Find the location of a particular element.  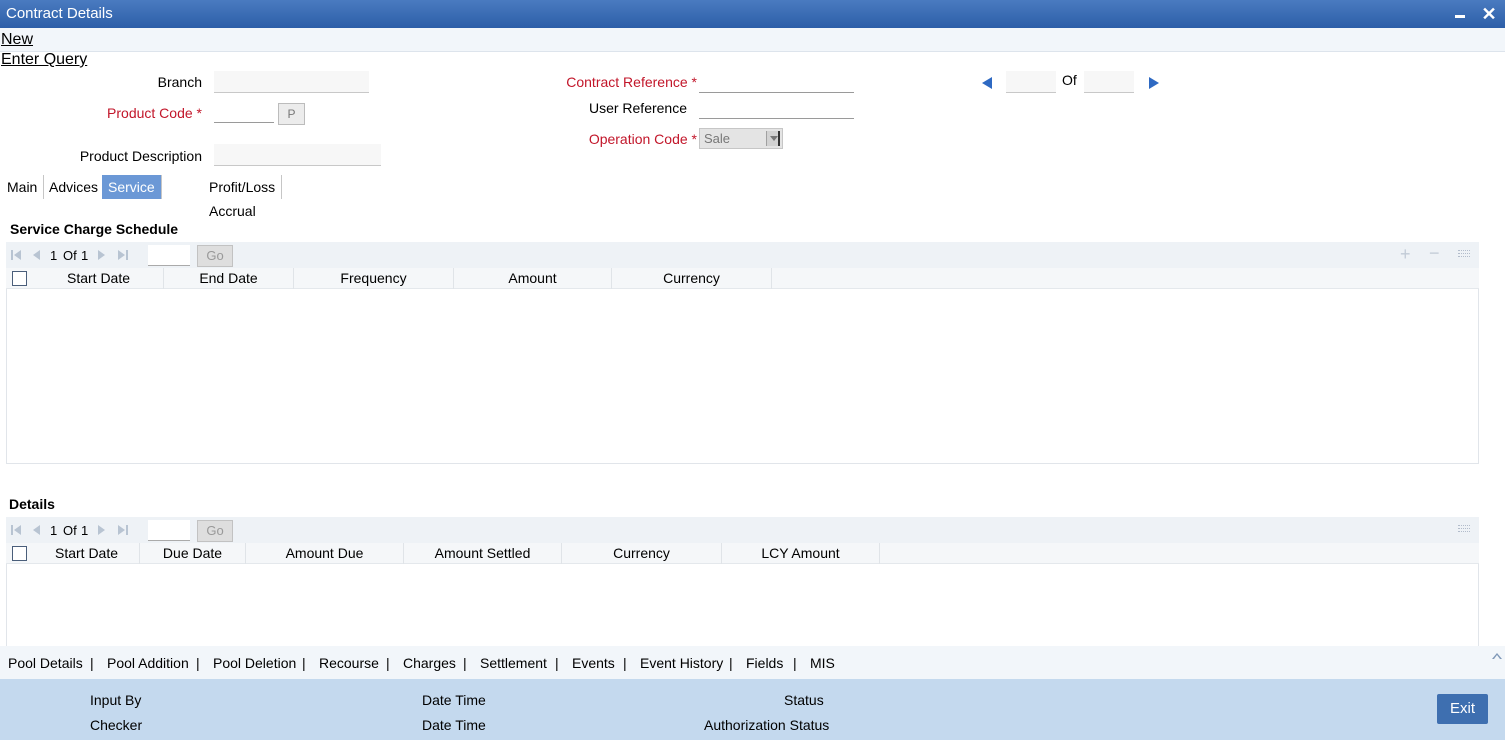

user-reference-input is located at coordinates (776, 108).